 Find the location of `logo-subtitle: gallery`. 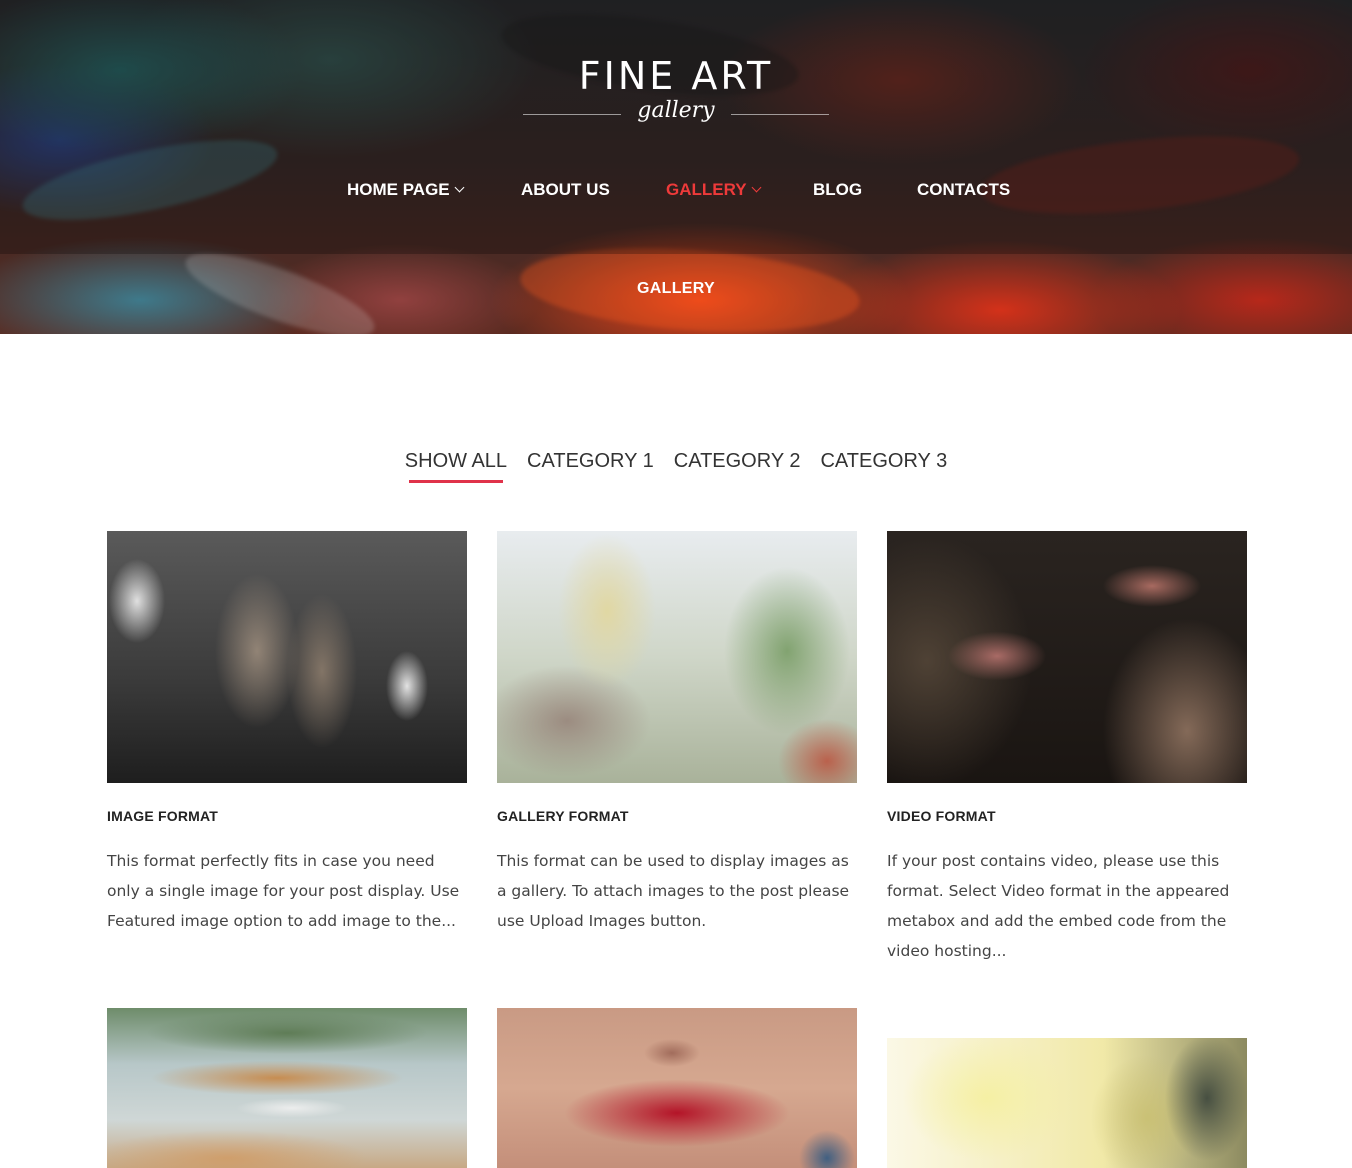

logo-subtitle: gallery is located at coordinates (676, 110).